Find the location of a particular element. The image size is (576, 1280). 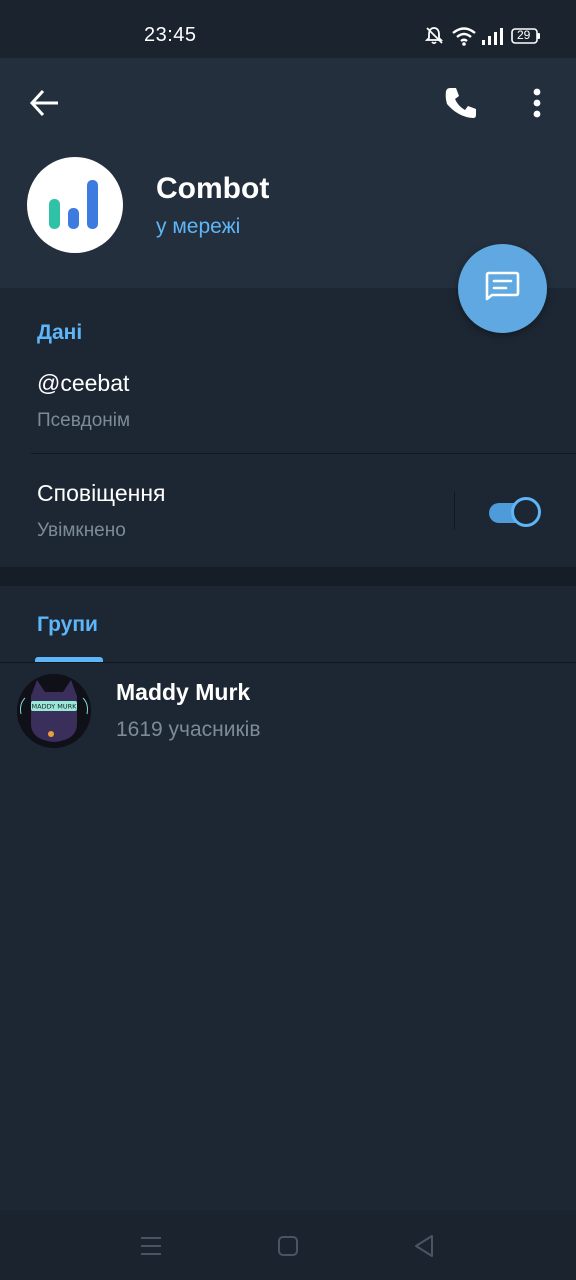

group-avatar: MADDY MURK is located at coordinates (54, 711).